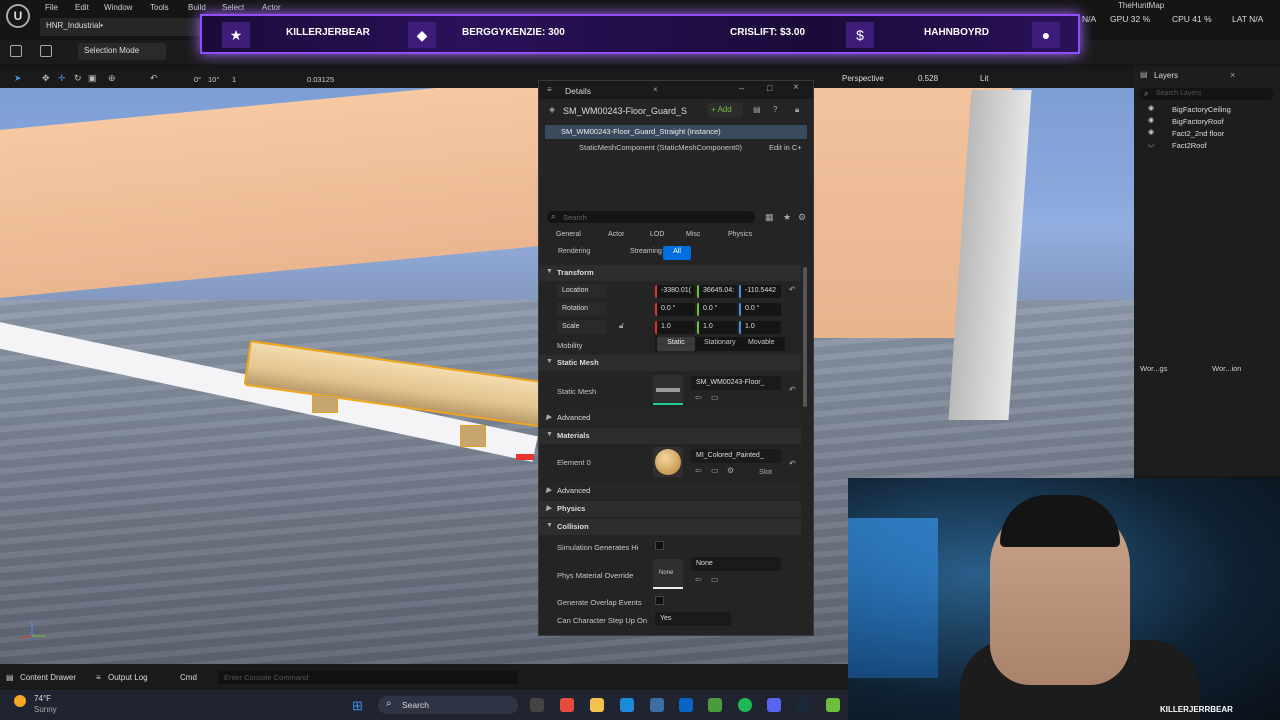  Describe the element at coordinates (668, 390) in the screenshot. I see `static-mesh-thumbnail` at that location.